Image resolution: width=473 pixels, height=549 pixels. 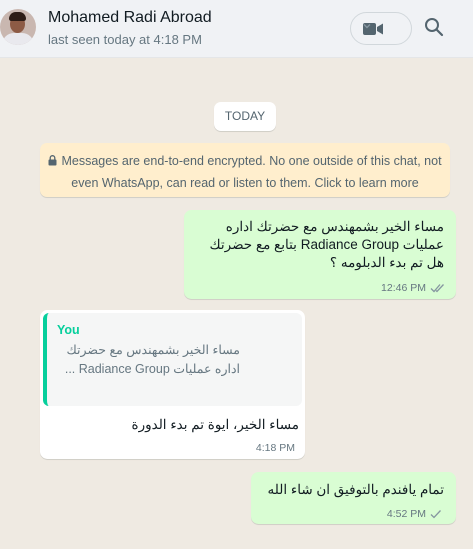 I want to click on contact-avatar, so click(x=18, y=27).